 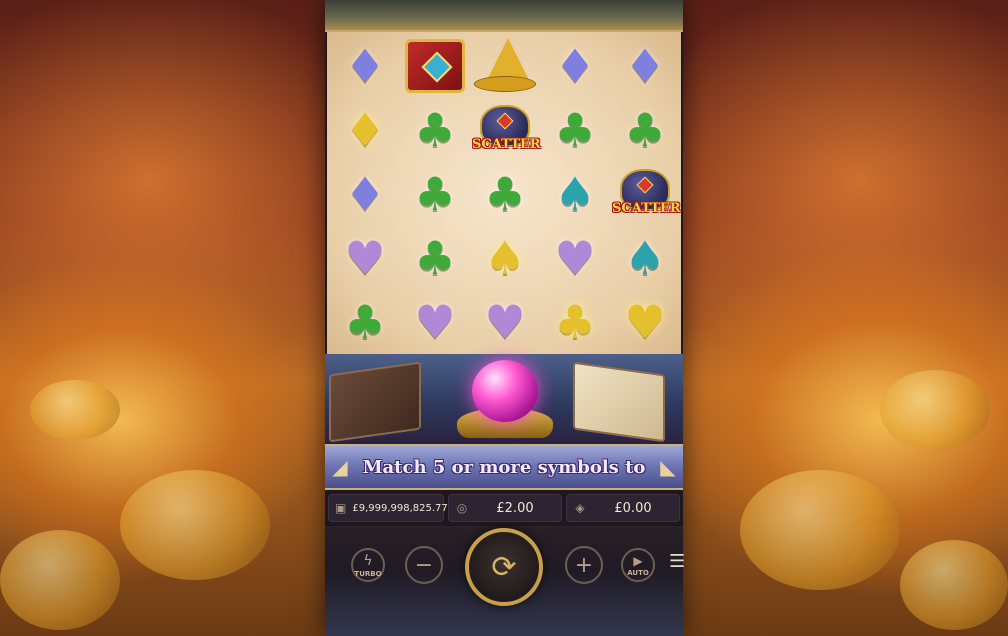 What do you see at coordinates (375, 402) in the screenshot?
I see `closed-book-icon` at bounding box center [375, 402].